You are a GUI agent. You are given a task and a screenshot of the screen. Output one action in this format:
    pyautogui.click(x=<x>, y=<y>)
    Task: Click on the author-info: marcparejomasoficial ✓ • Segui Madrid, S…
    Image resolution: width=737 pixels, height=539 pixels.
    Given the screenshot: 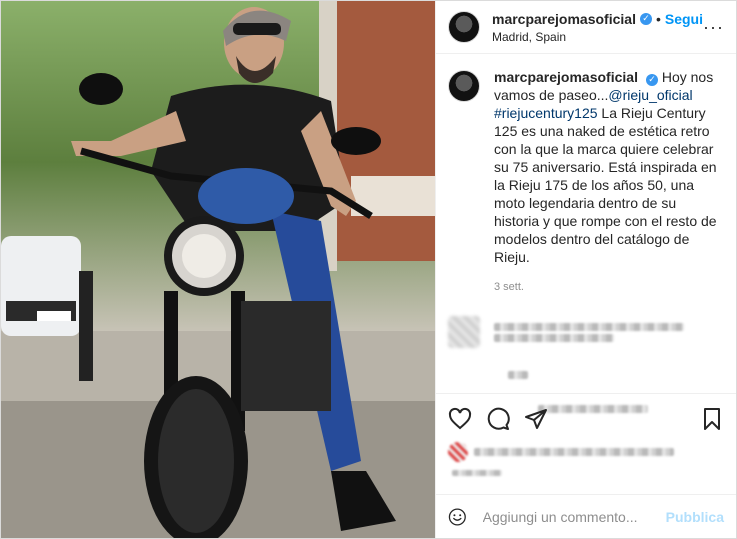 What is the action you would take?
    pyautogui.click(x=597, y=27)
    